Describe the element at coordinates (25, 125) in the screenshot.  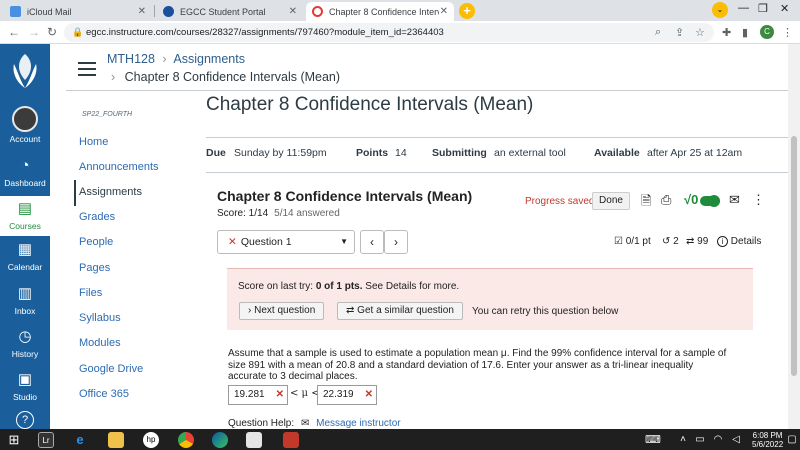
I see `nav-account: Account` at that location.